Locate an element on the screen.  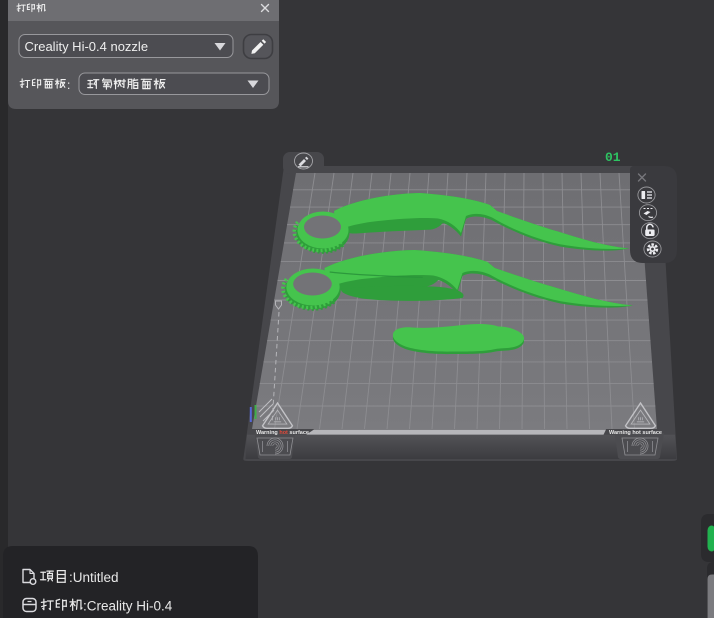
svg-text: :Creality Hi-0.4 is located at coordinates (128, 606).